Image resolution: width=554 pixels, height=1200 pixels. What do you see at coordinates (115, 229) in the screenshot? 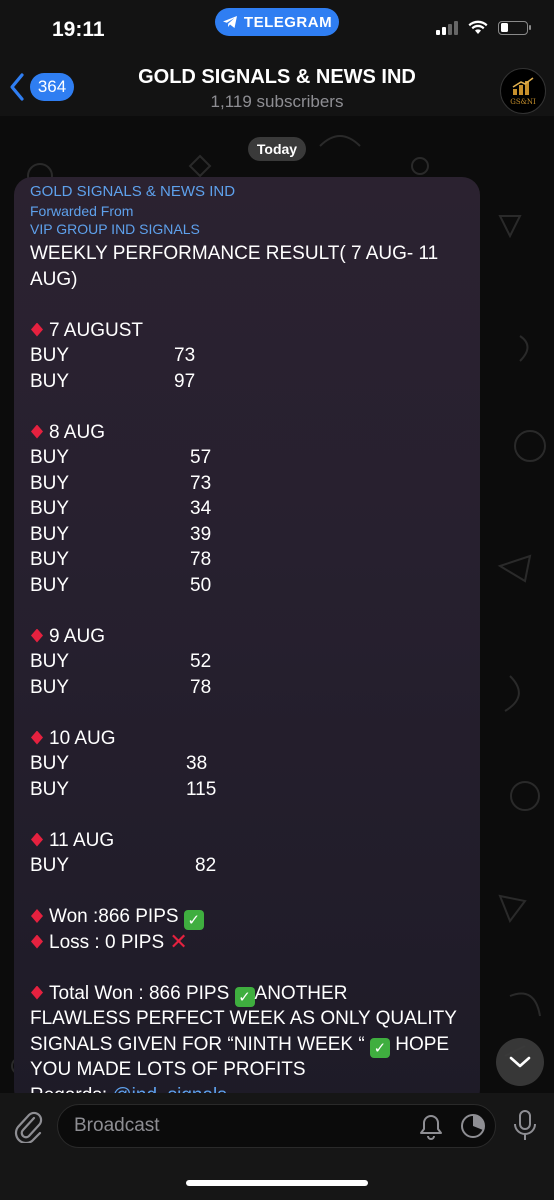
I see `forwarded-source: VIP GROUP IND SIGNALS` at bounding box center [115, 229].